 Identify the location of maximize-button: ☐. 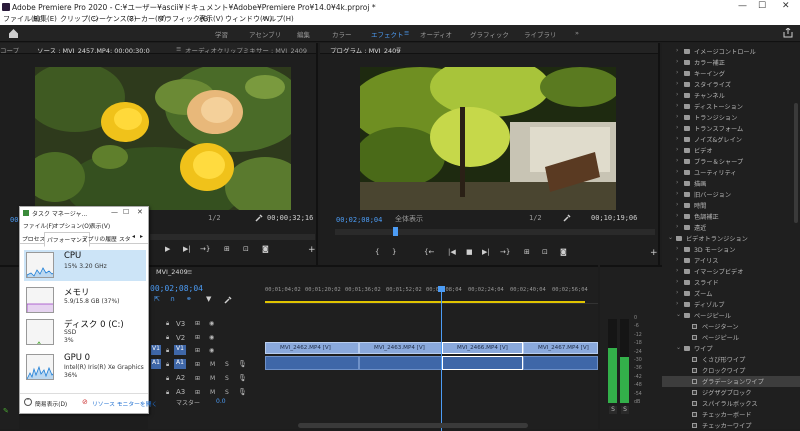
(762, 6).